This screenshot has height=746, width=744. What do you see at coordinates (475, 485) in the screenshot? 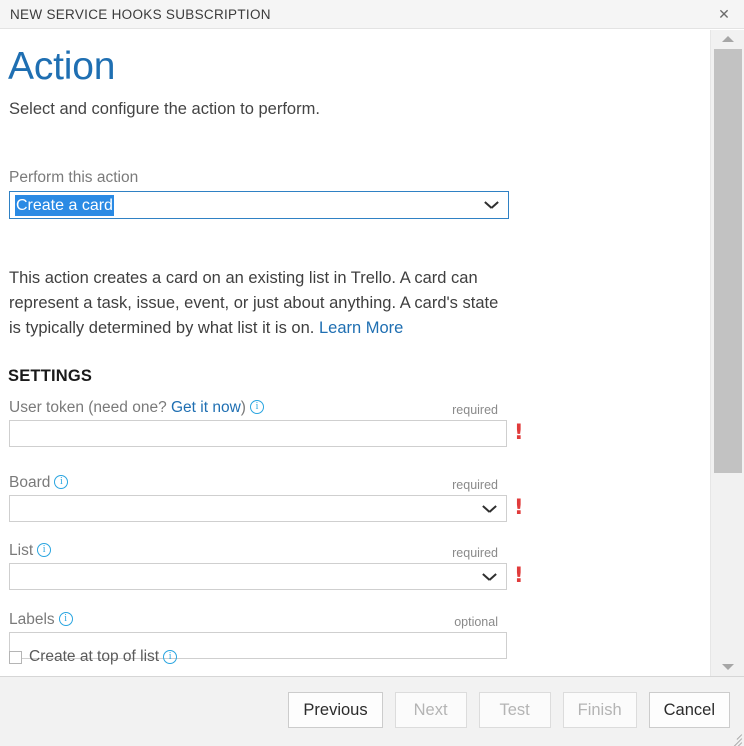
I see `field-board-requirement: required` at bounding box center [475, 485].